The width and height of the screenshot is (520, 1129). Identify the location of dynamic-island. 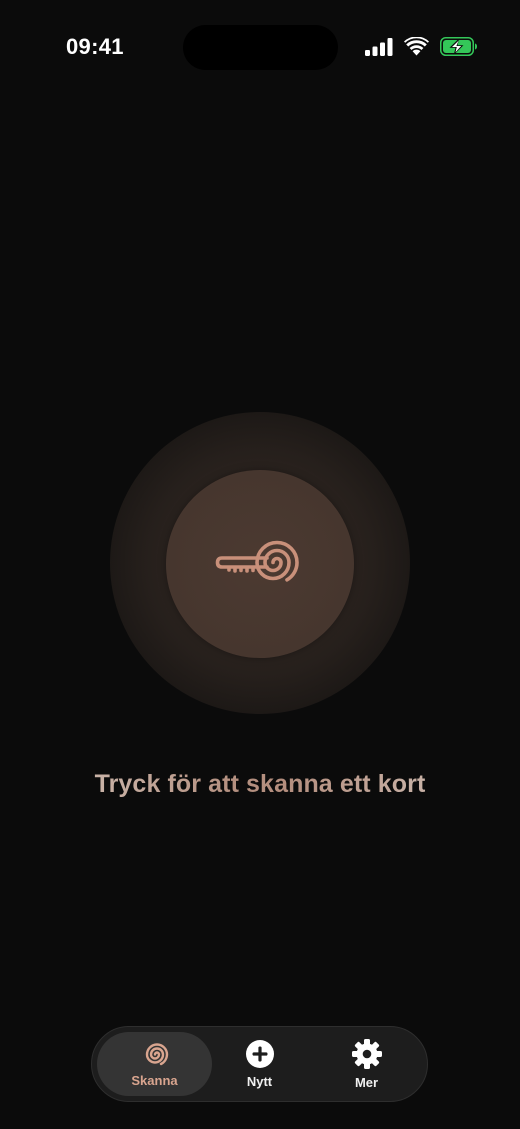
(260, 47).